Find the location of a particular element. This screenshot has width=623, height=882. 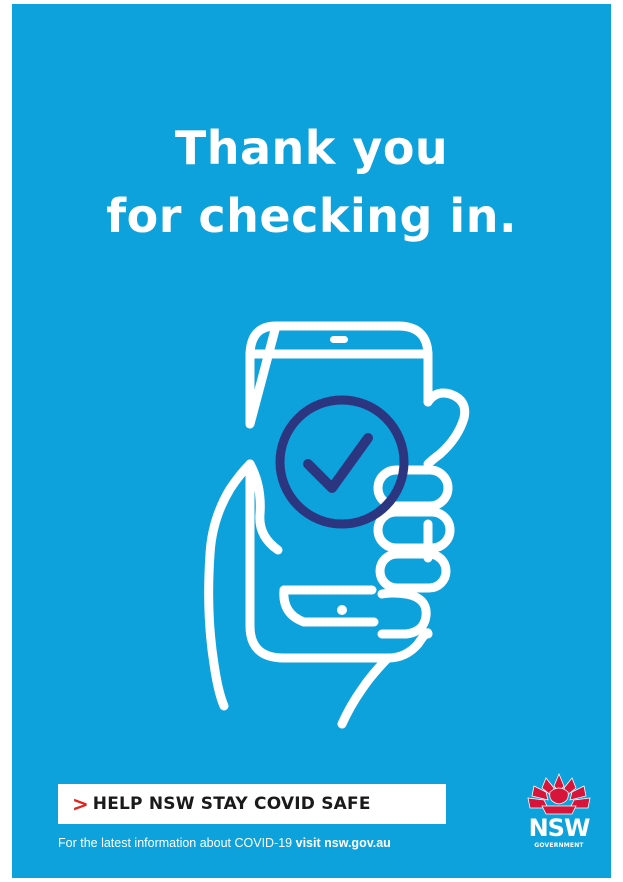

nsw-government-logo: NSW GOVERNMENT is located at coordinates (559, 813).